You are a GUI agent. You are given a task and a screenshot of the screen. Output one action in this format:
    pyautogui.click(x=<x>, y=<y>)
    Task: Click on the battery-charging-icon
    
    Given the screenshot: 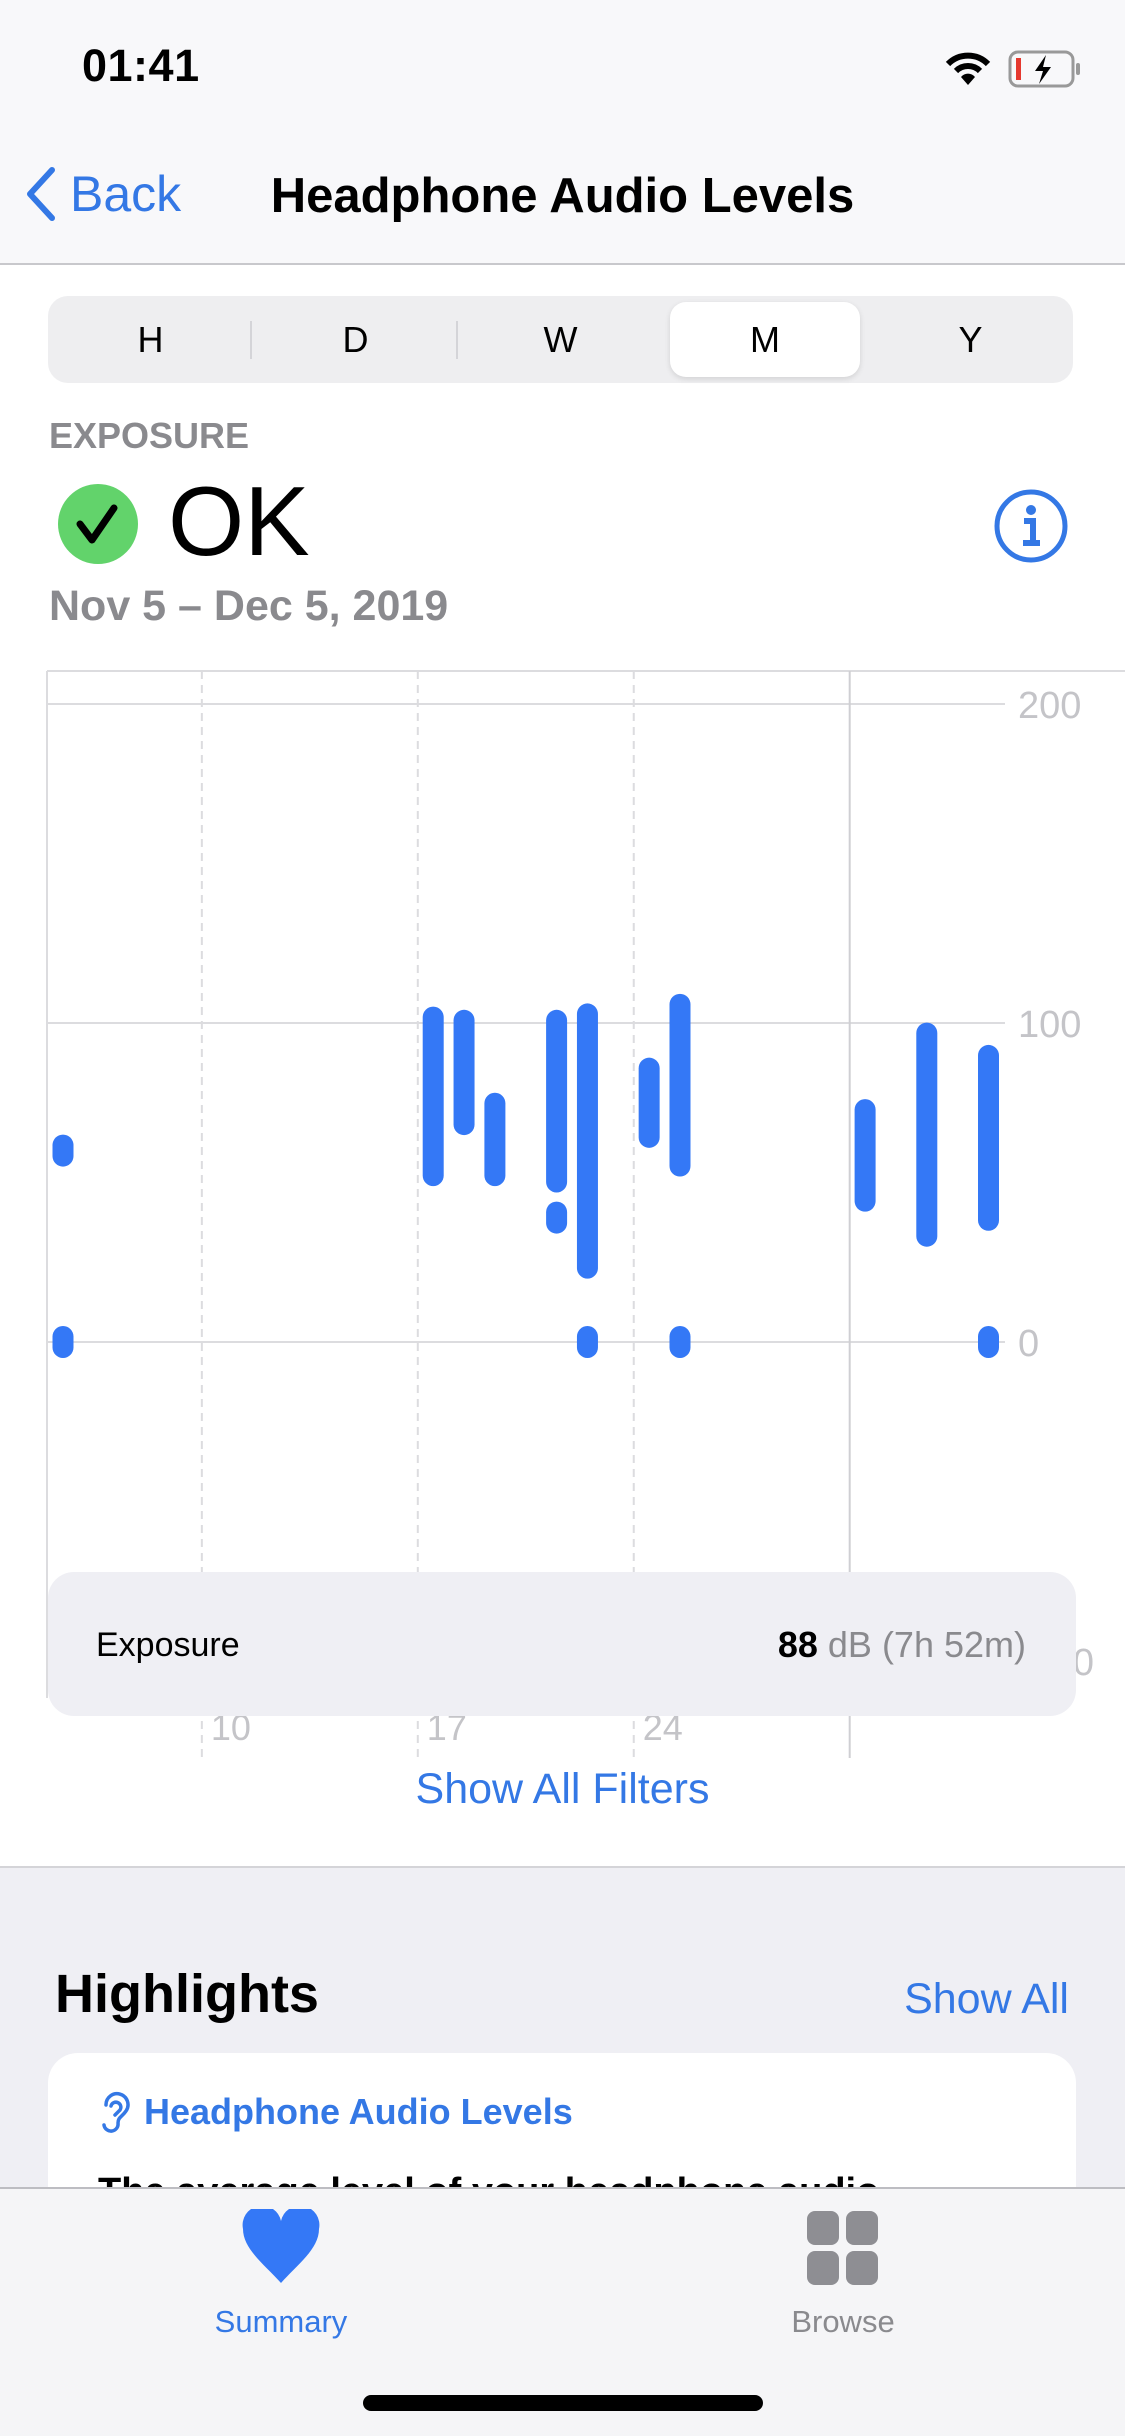 What is the action you would take?
    pyautogui.click(x=1044, y=69)
    